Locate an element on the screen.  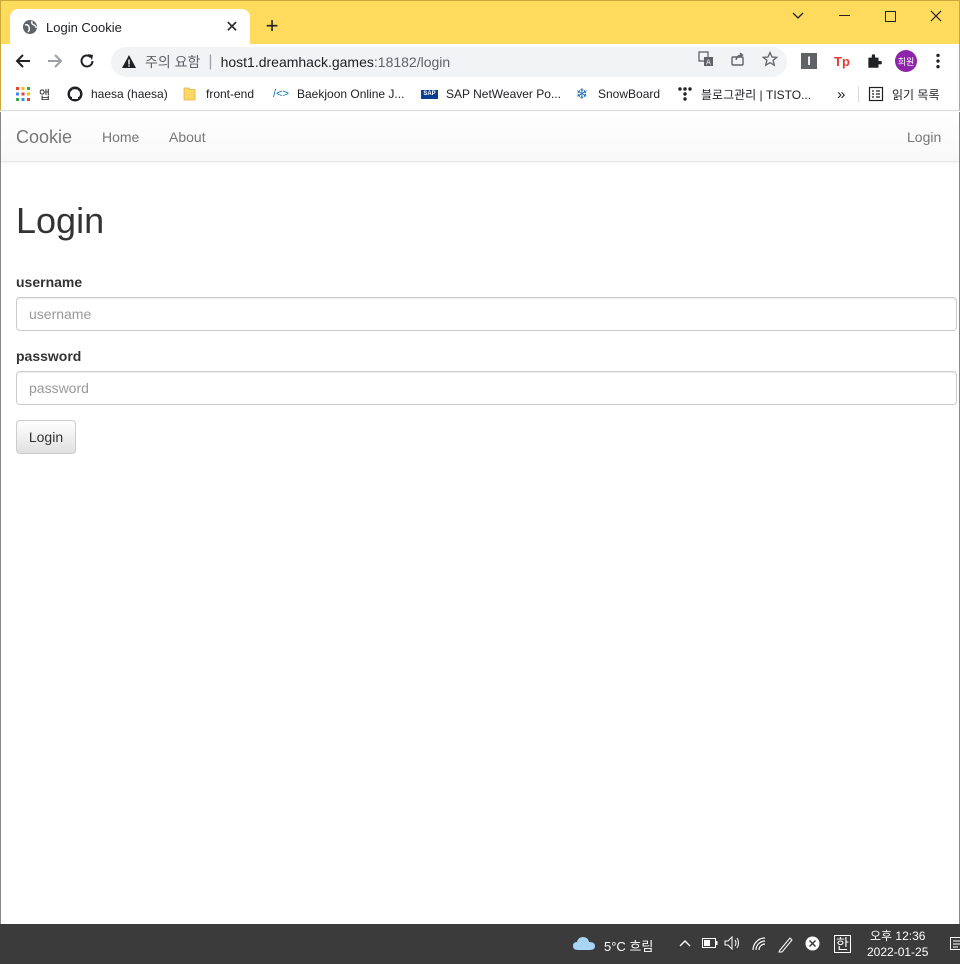
translate-icon: A is located at coordinates (706, 59).